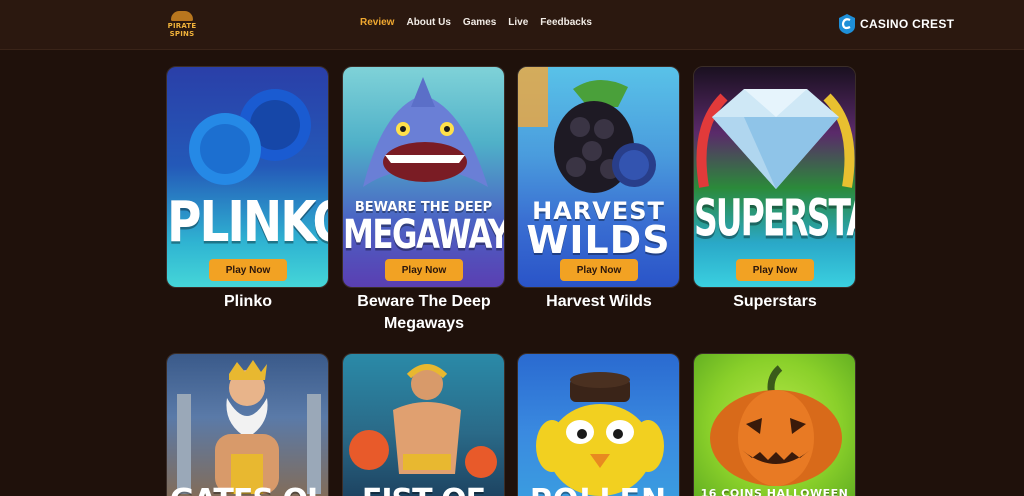  What do you see at coordinates (599, 270) in the screenshot?
I see `play-now-button-harvest-wilds: Play Now` at bounding box center [599, 270].